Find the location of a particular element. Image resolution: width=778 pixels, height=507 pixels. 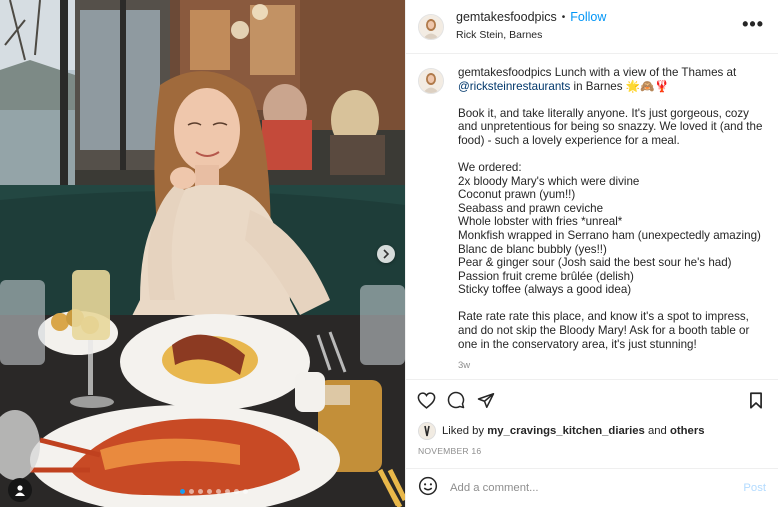

emoji-button is located at coordinates (428, 488).